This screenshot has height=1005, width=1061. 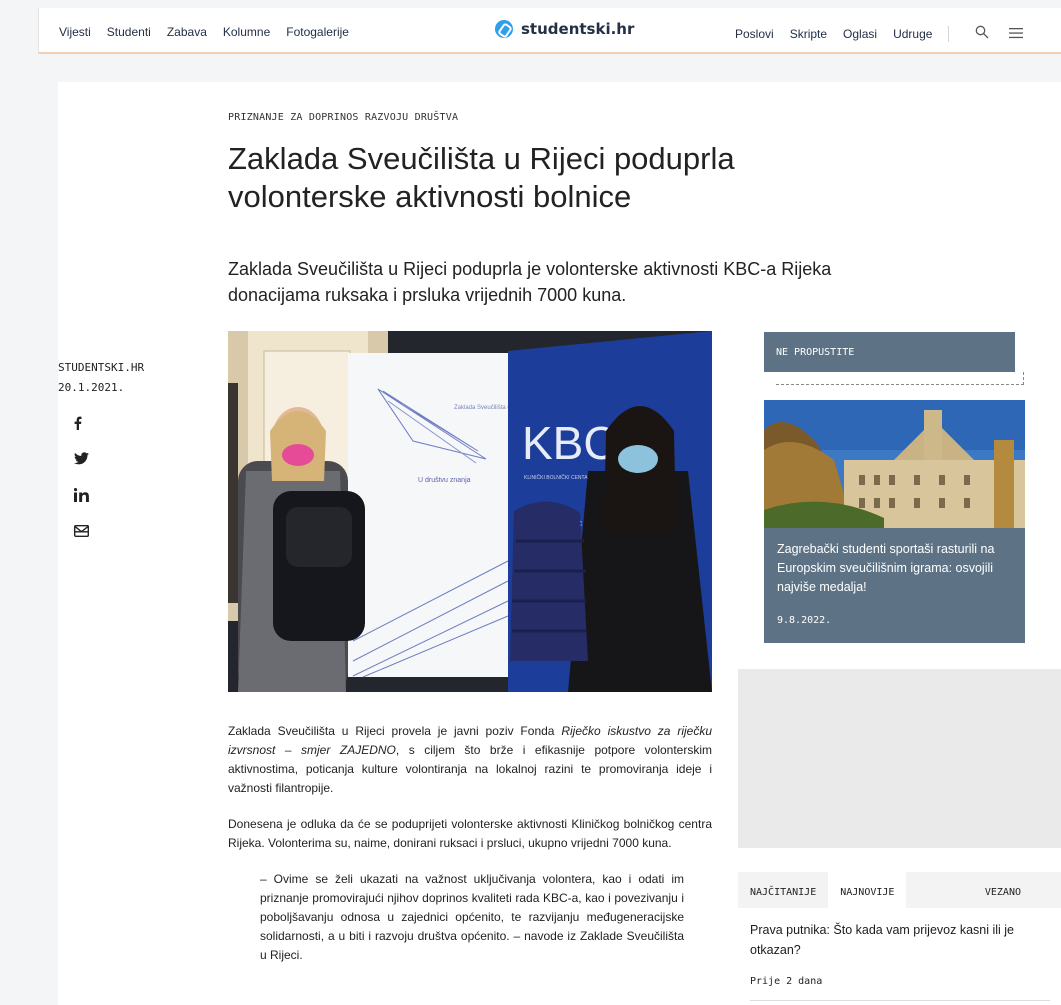 I want to click on linkedin-icon, so click(x=83, y=506).